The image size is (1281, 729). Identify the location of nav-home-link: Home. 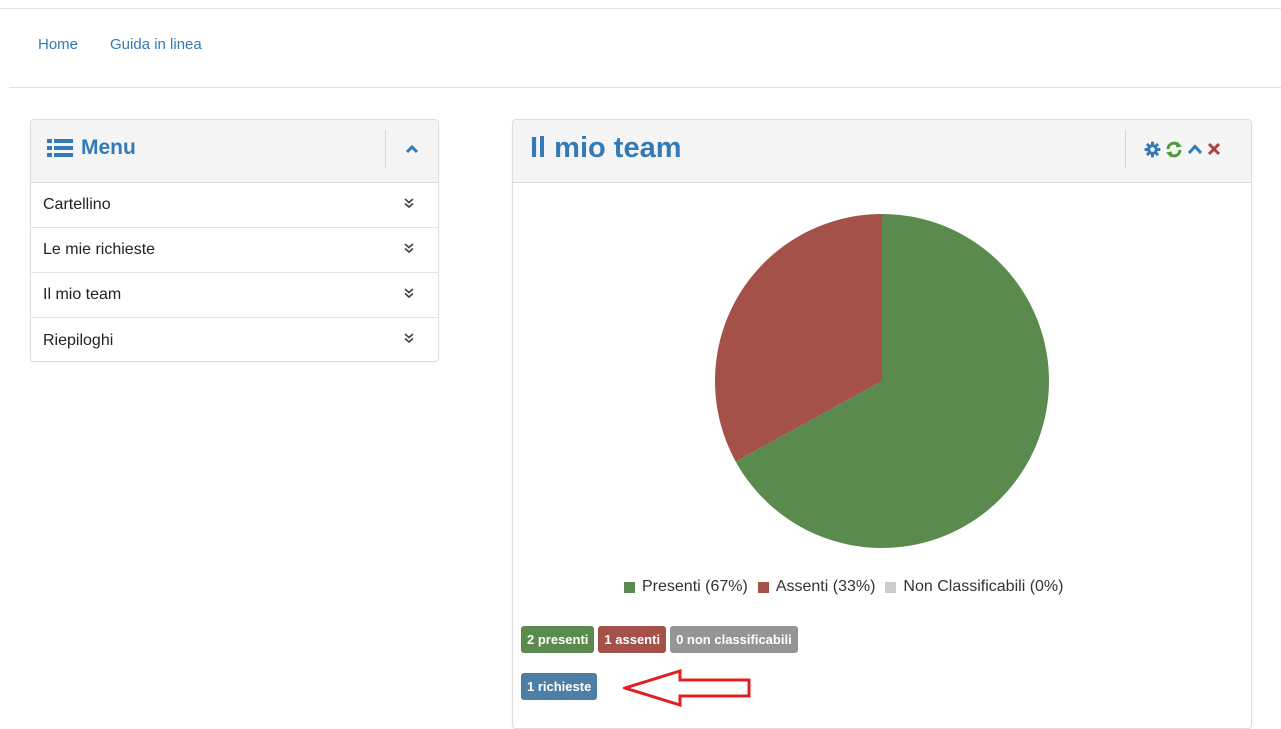
(58, 47).